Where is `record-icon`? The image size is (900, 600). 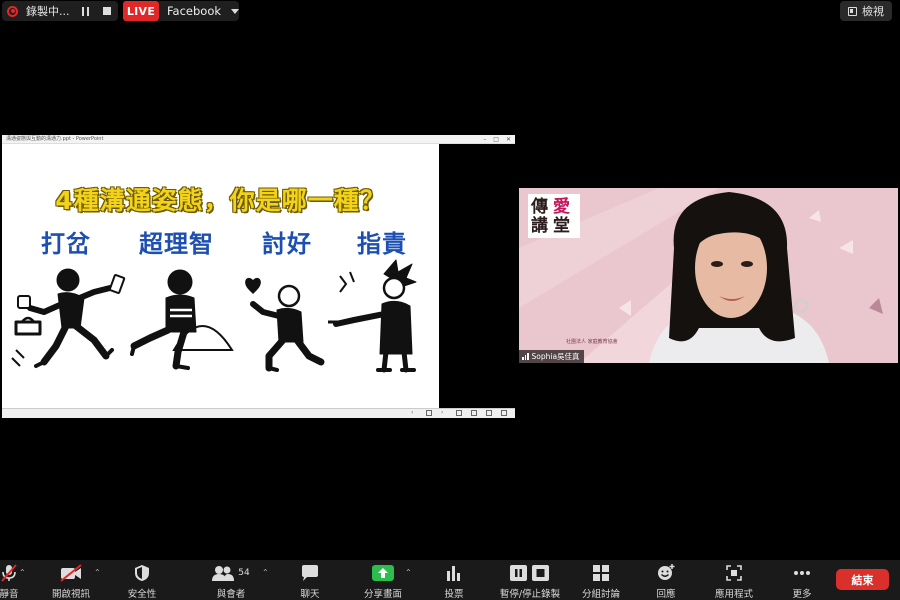
record-icon is located at coordinates (12, 11).